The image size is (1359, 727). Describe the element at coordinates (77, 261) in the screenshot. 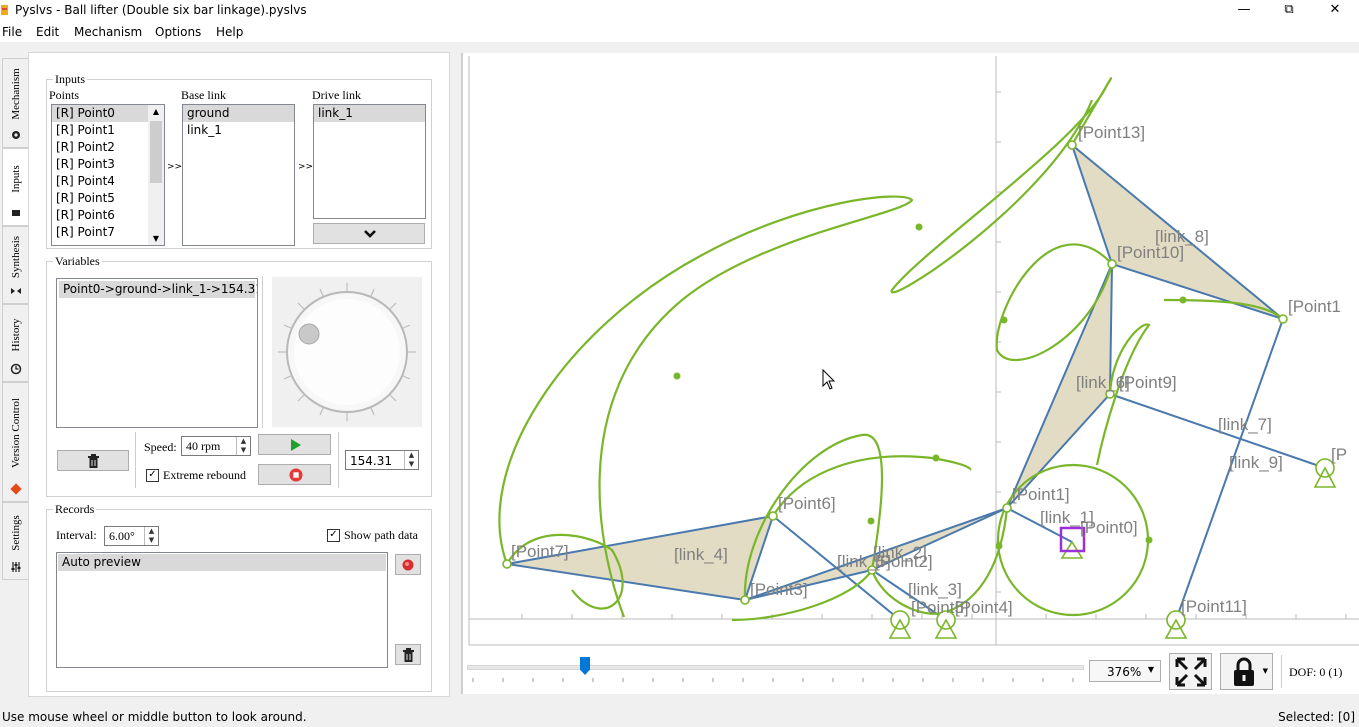

I see `variables-group-title: Variables` at that location.